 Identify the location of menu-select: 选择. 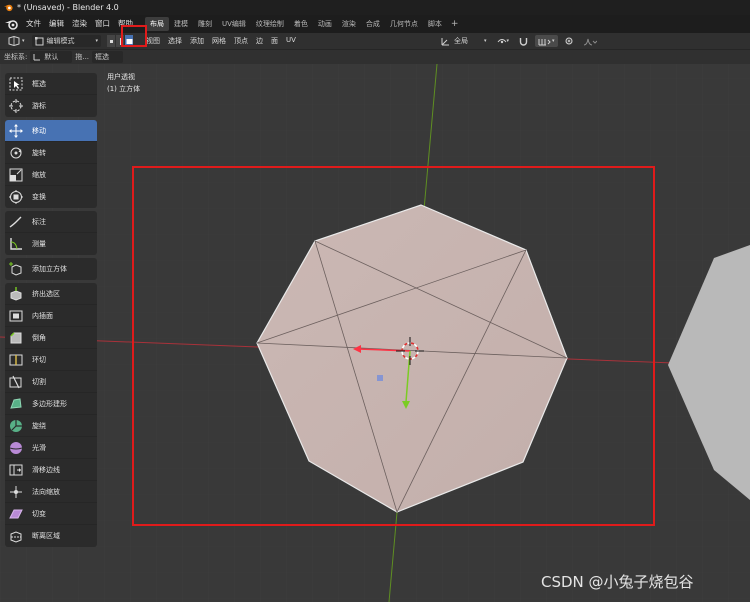
(175, 41).